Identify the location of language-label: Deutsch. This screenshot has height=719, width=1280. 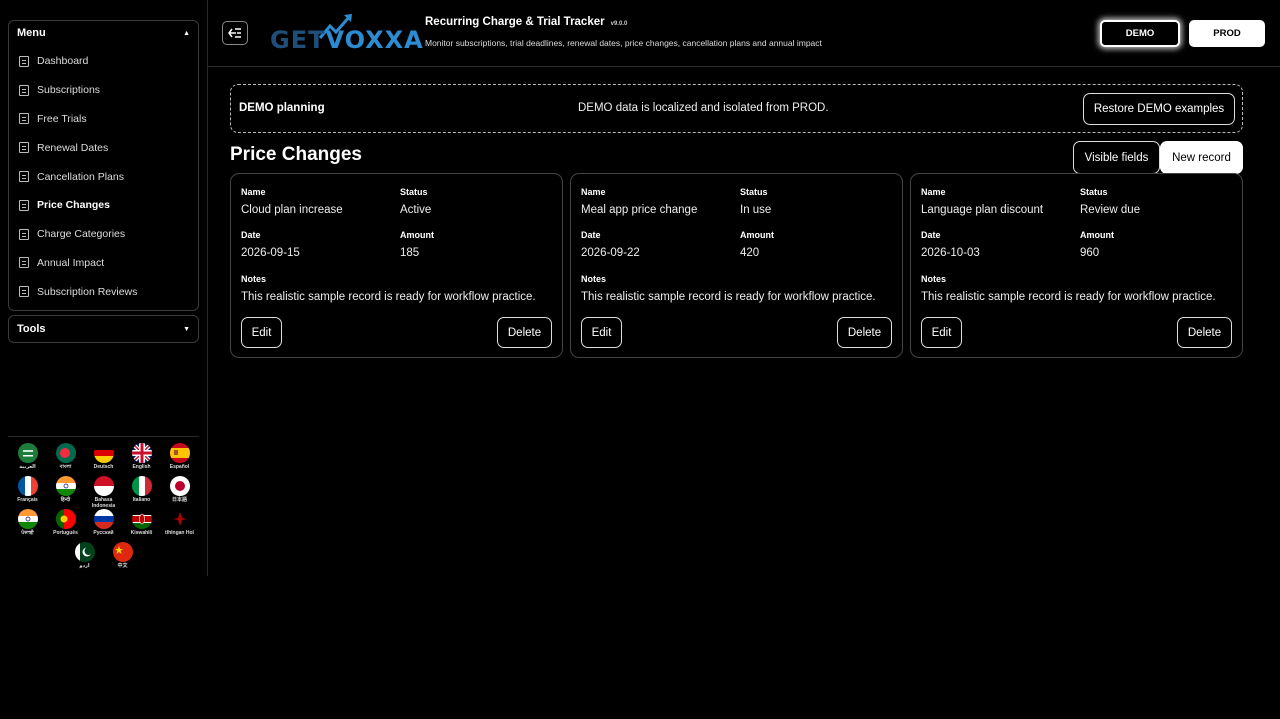
(103, 467).